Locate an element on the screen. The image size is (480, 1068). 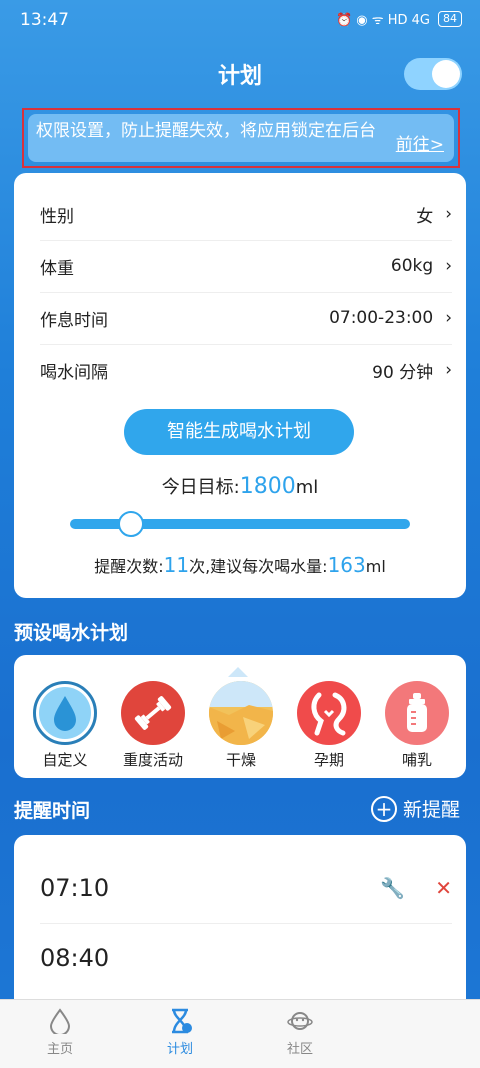
baby-bottle-icon is located at coordinates (417, 713).